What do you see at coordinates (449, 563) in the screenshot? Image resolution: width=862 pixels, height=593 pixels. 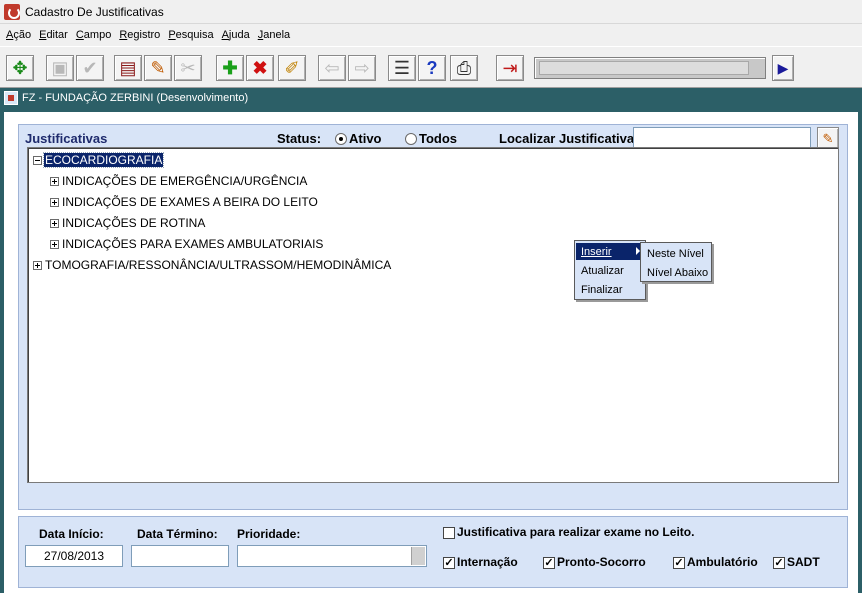 I see `internacao-checkbox: ✓` at bounding box center [449, 563].